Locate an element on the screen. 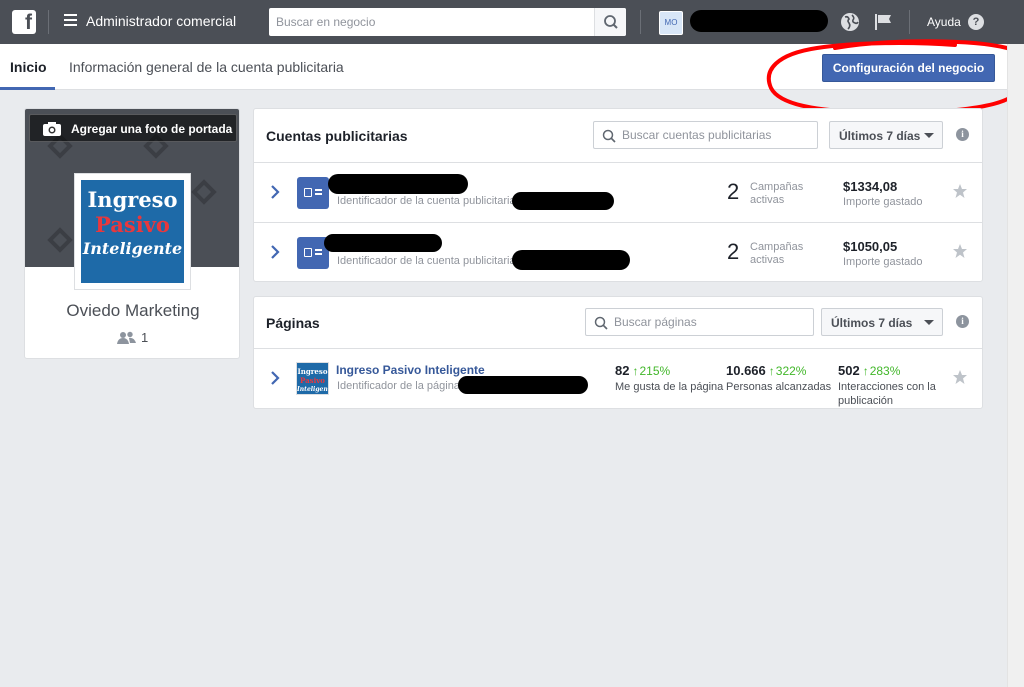 The image size is (1024, 687). tab-home: Inicio is located at coordinates (28, 67).